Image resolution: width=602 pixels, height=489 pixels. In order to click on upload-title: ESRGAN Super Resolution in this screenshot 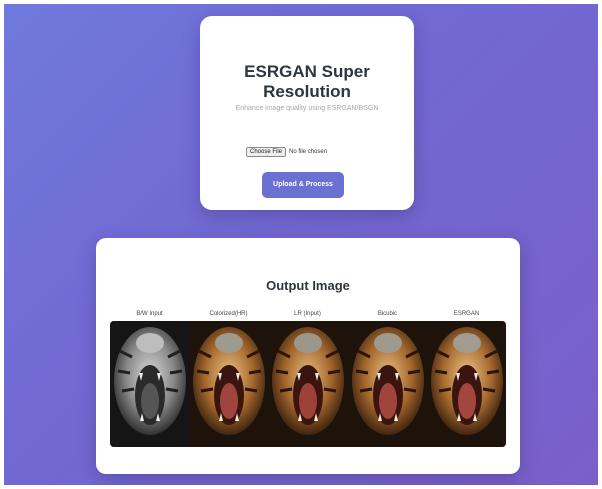, I will do `click(307, 81)`.